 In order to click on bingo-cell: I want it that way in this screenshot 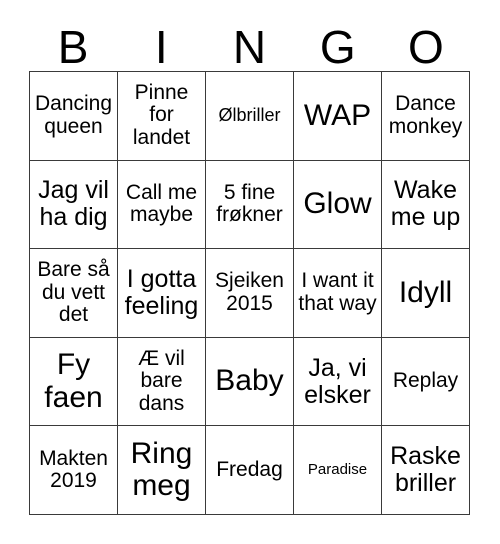, I will do `click(338, 293)`.